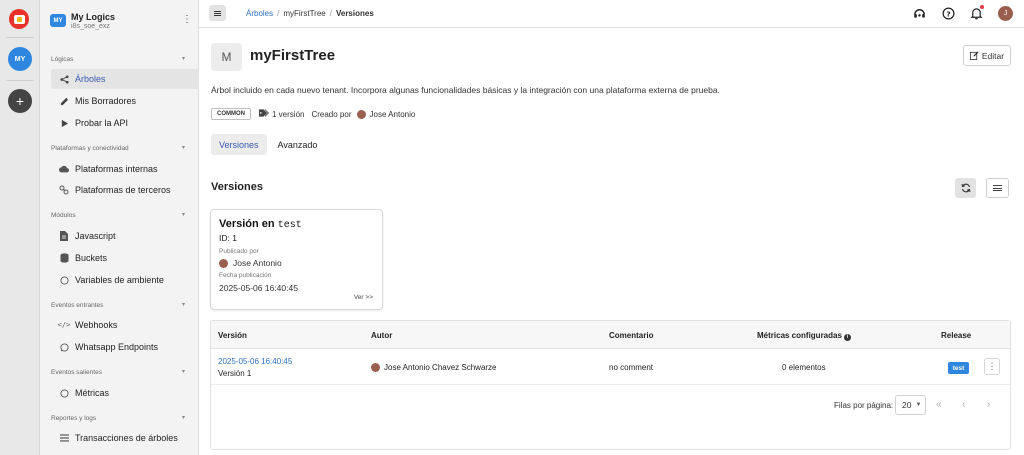 The height and width of the screenshot is (455, 1024). Describe the element at coordinates (956, 335) in the screenshot. I see `column-header-release: Release` at that location.